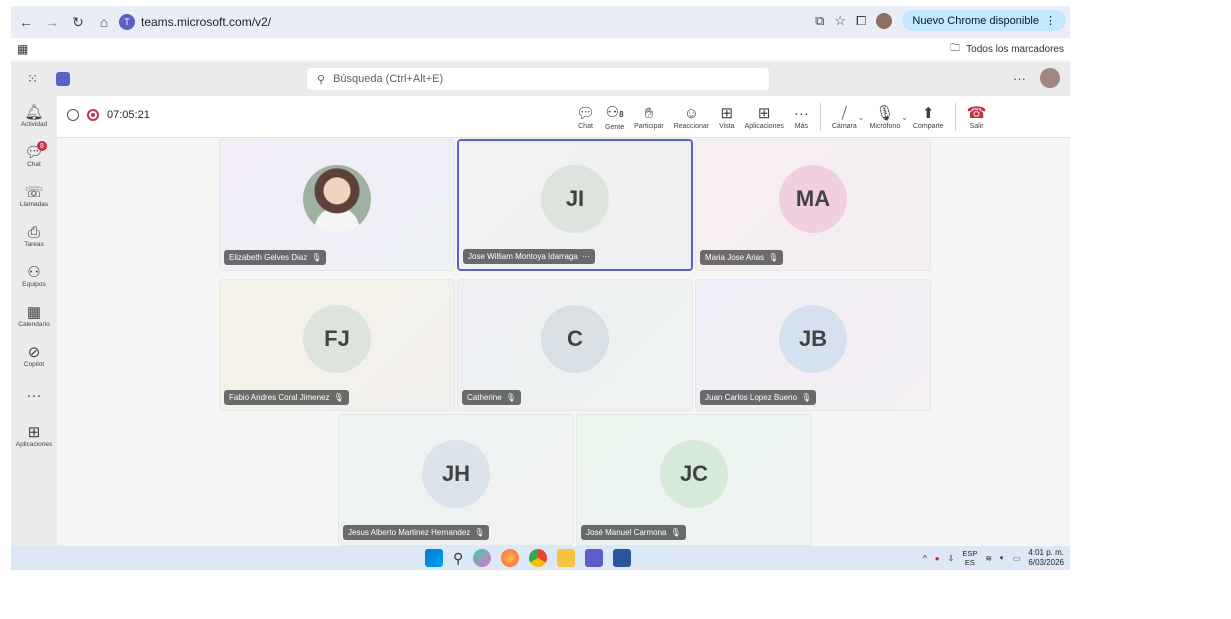 The image size is (1231, 619). Describe the element at coordinates (458, 558) in the screenshot. I see `search-taskbar-icon: ⚲` at that location.